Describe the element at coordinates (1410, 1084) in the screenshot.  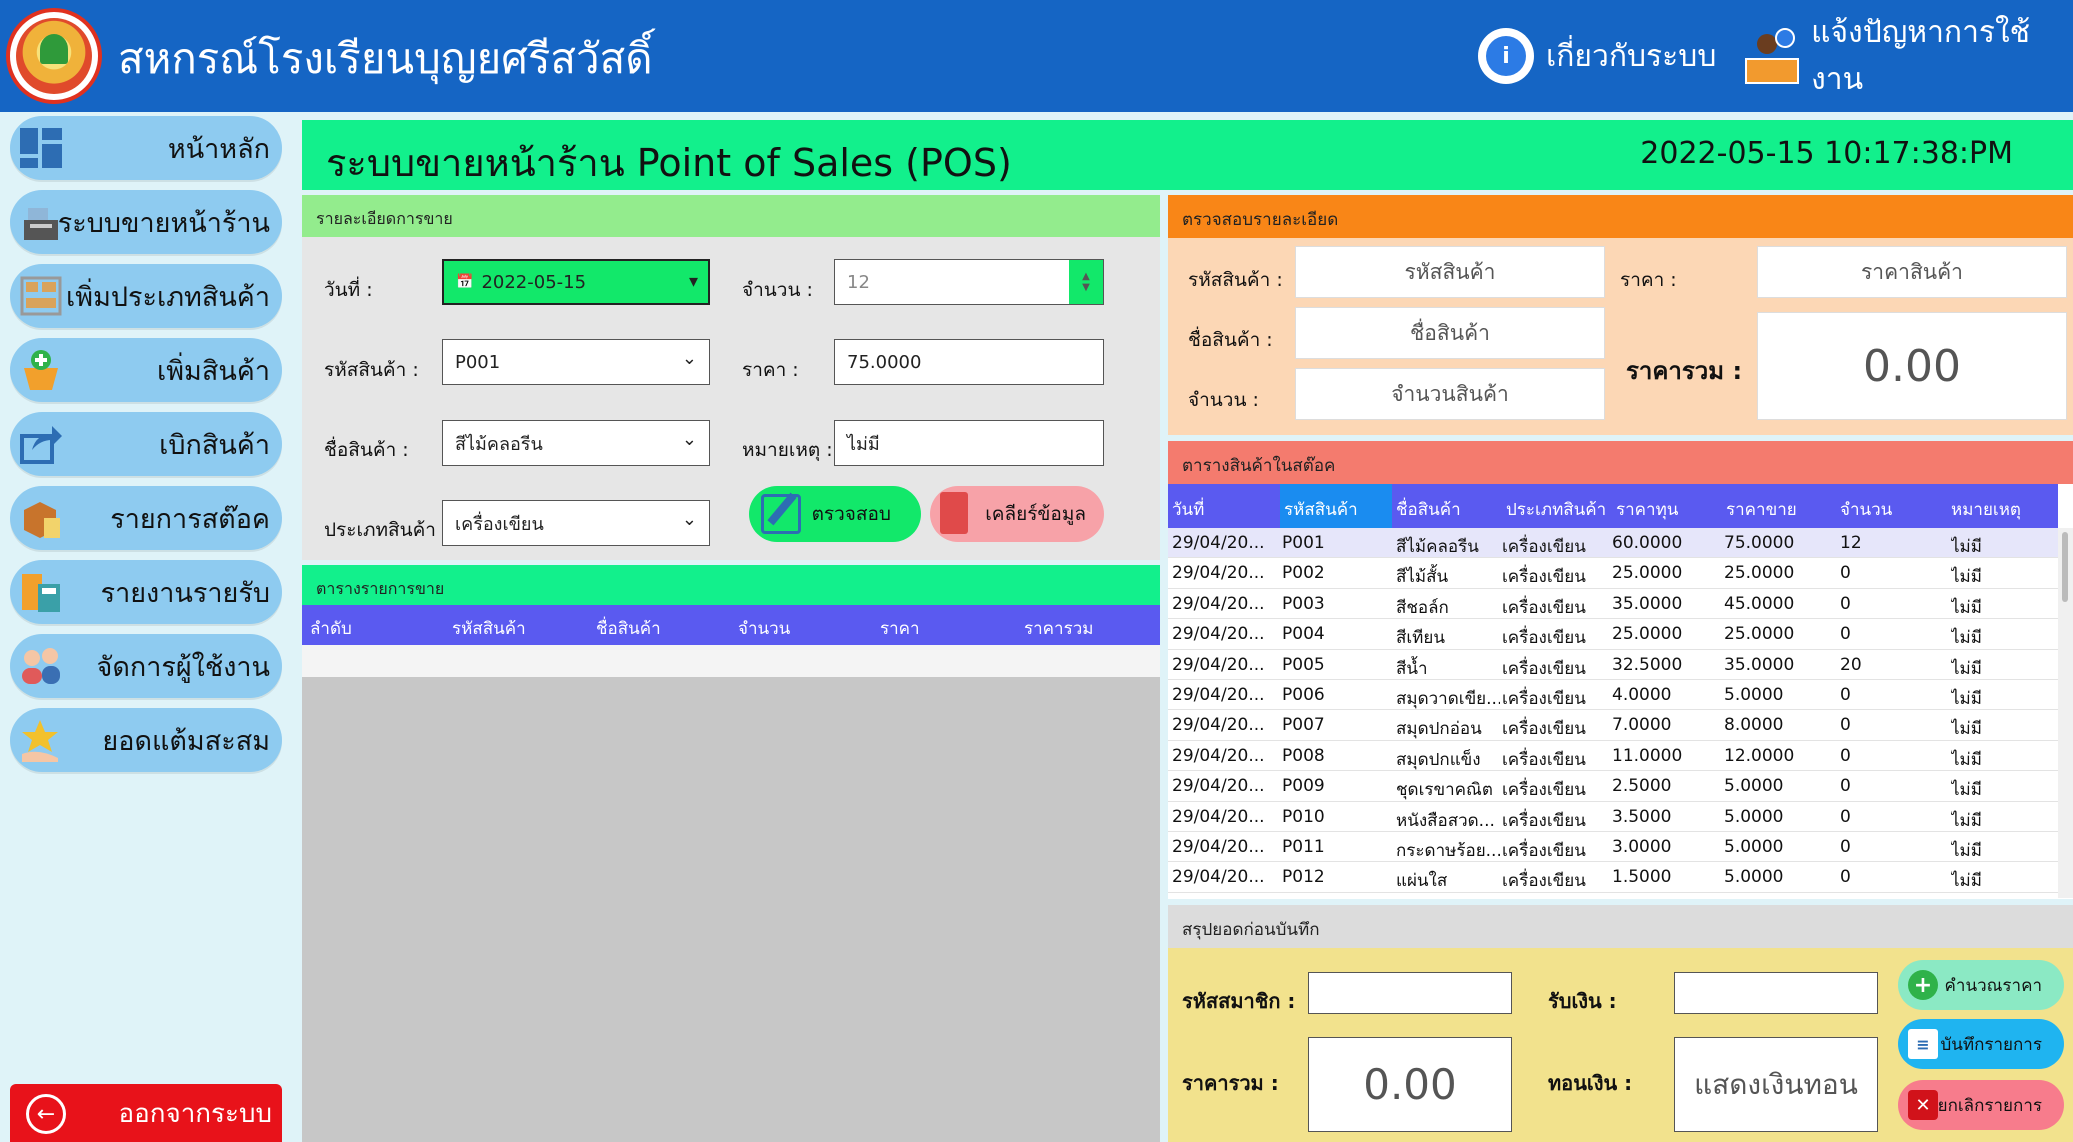
I see `summary-total-display: 0.00` at that location.